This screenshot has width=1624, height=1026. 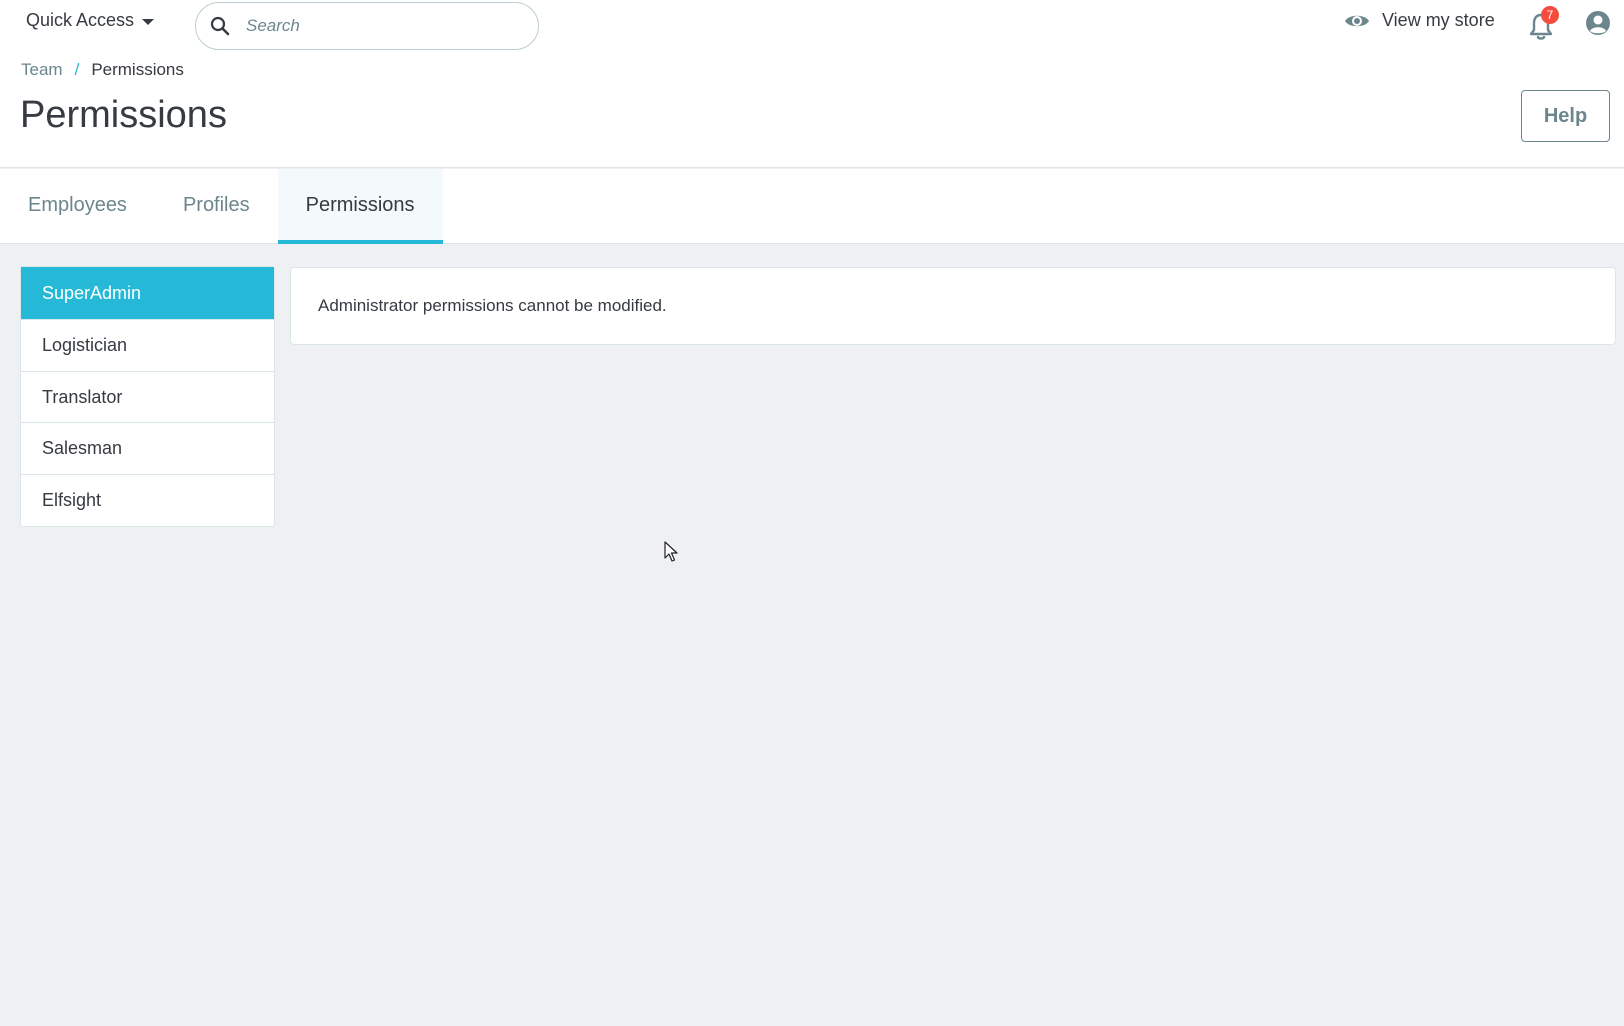 I want to click on page-title: Permissions, so click(x=123, y=115).